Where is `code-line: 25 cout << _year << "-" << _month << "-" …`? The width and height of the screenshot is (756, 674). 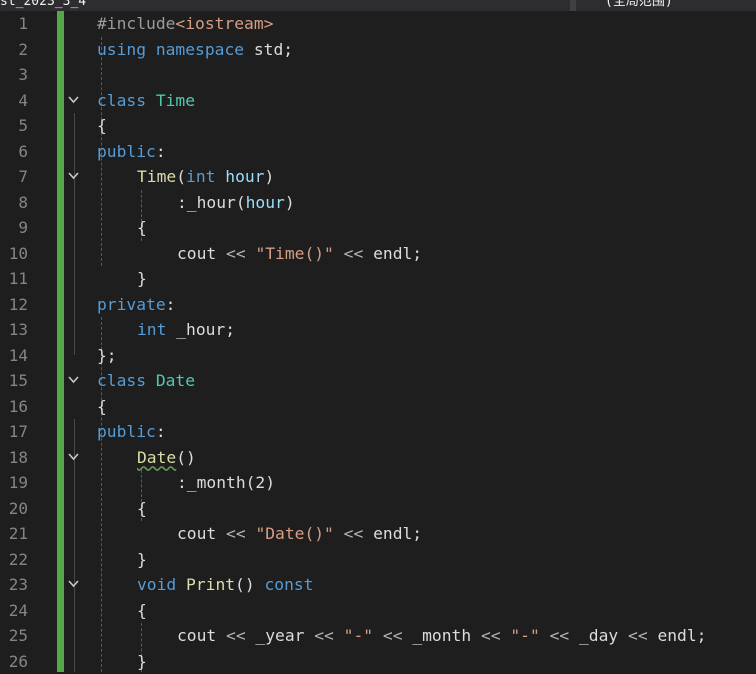 code-line: 25 cout << _year << "-" << _month << "-" … is located at coordinates (378, 636).